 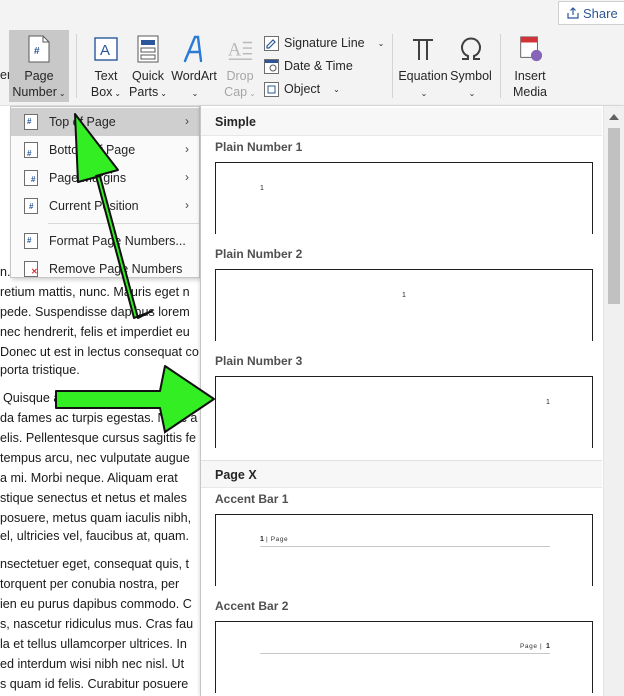 I want to click on doc-line: tempus arcu, nec vulputate augue, so click(x=95, y=458).